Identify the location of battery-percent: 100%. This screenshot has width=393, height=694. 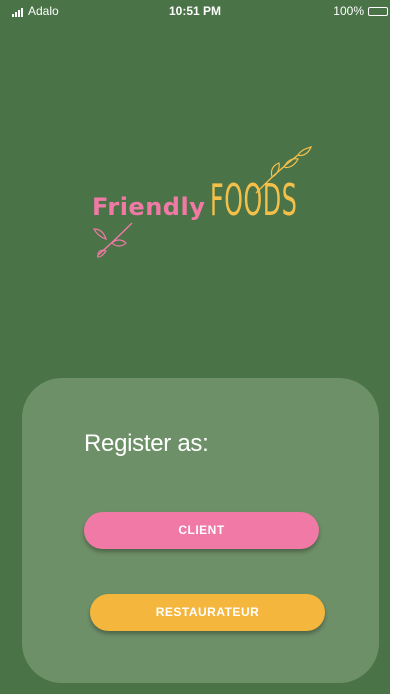
(348, 11).